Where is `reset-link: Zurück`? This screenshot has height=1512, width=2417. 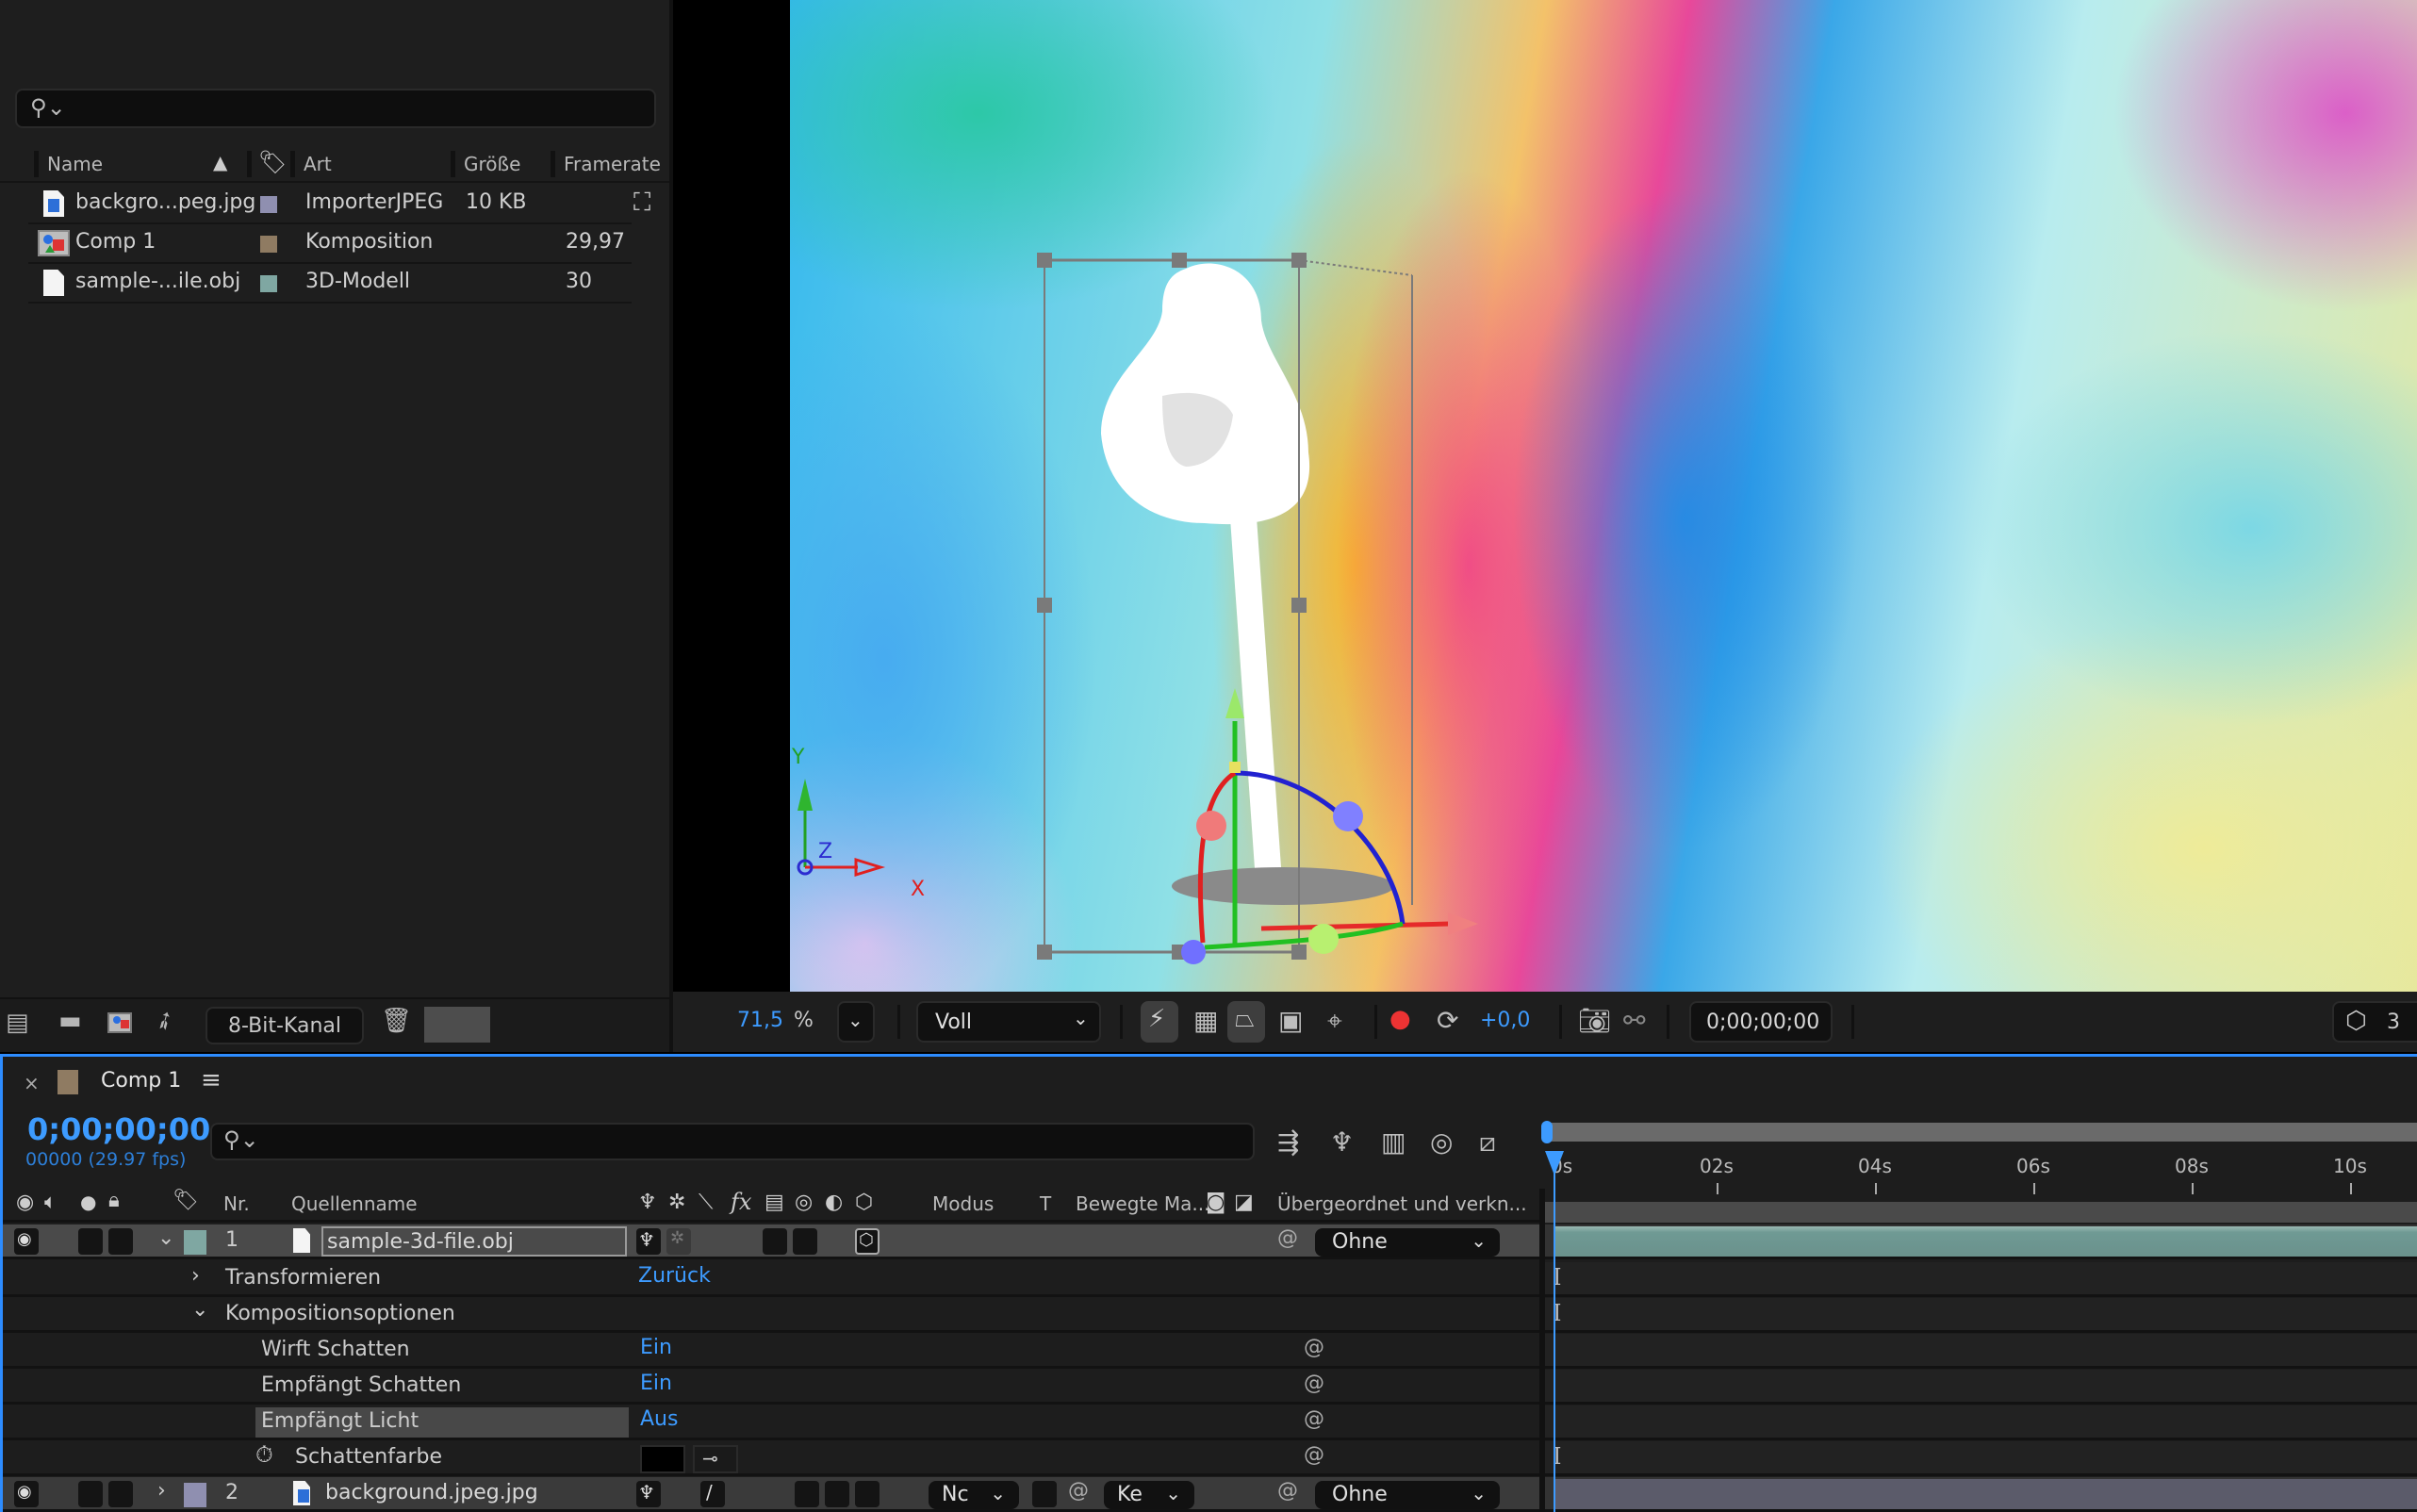
reset-link: Zurück is located at coordinates (674, 1276).